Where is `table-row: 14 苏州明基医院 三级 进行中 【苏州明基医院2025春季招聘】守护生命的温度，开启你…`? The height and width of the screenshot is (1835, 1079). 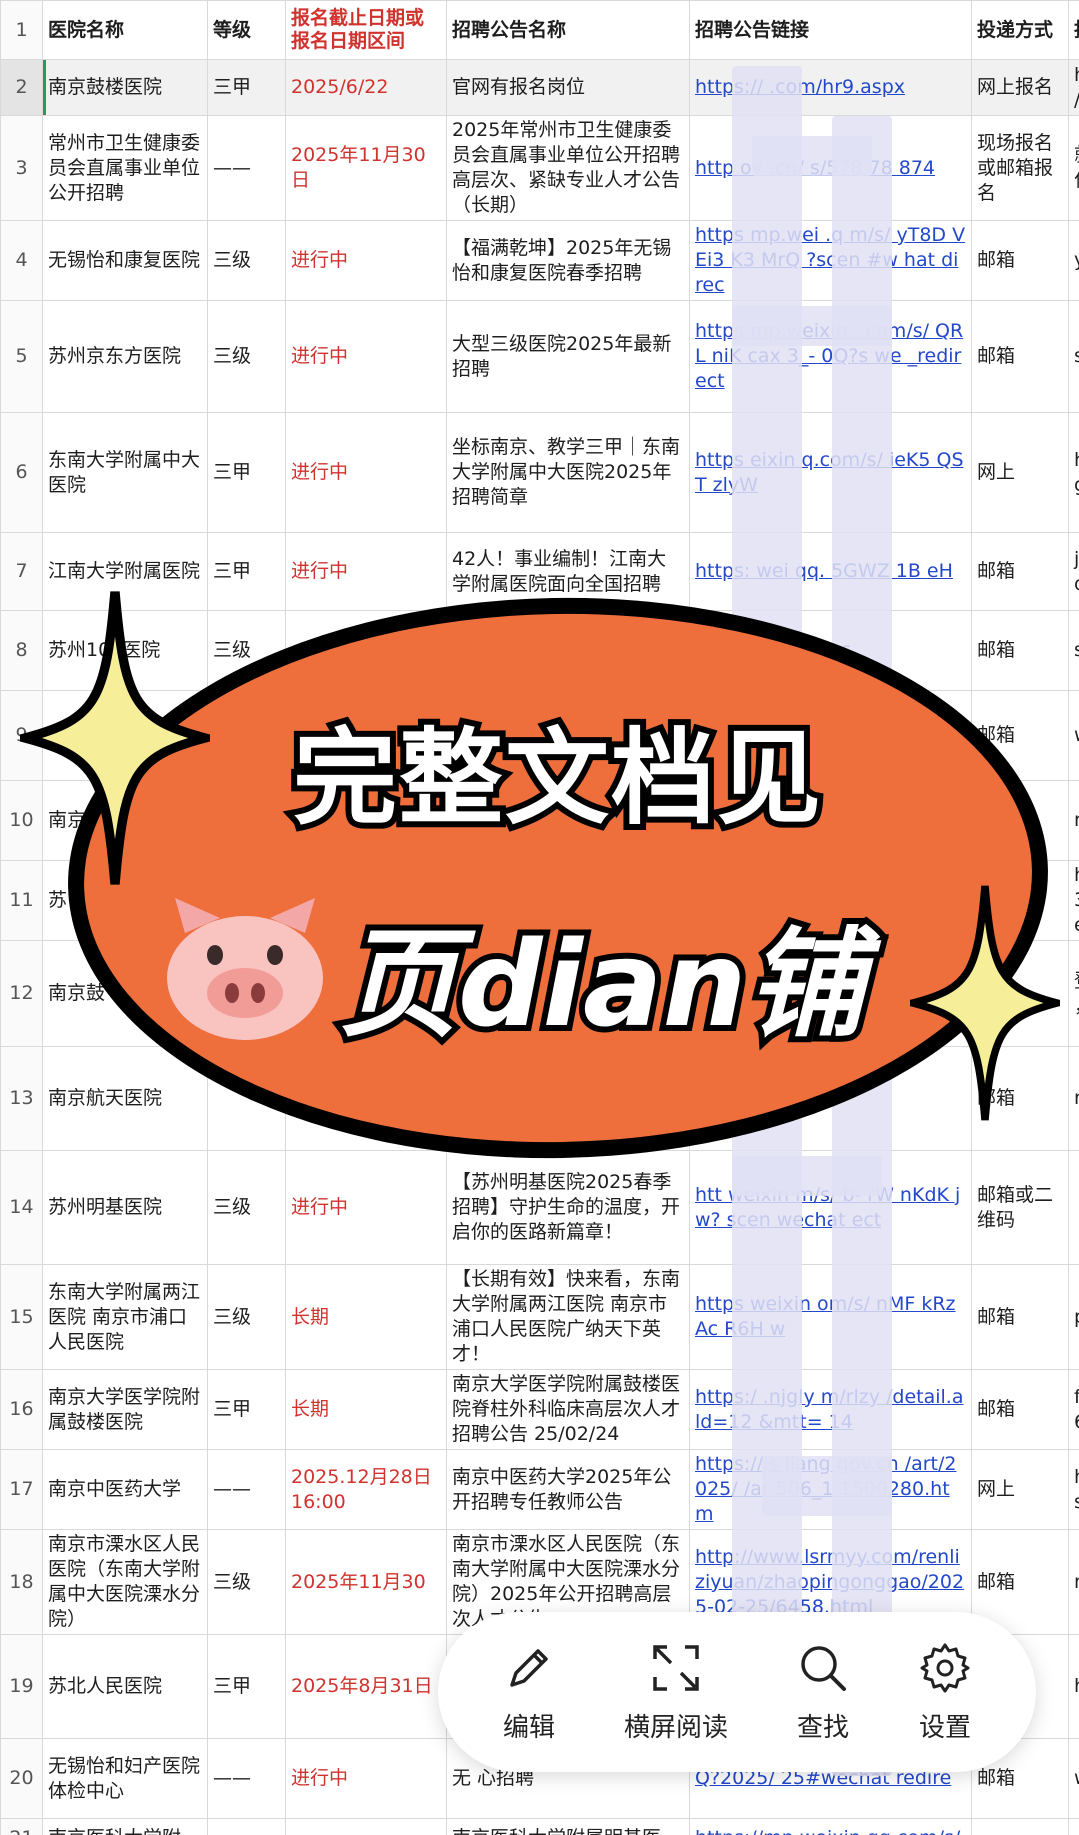
table-row: 14 苏州明基医院 三级 进行中 【苏州明基医院2025春季招聘】守护生命的温度，开启你… is located at coordinates (539, 1207).